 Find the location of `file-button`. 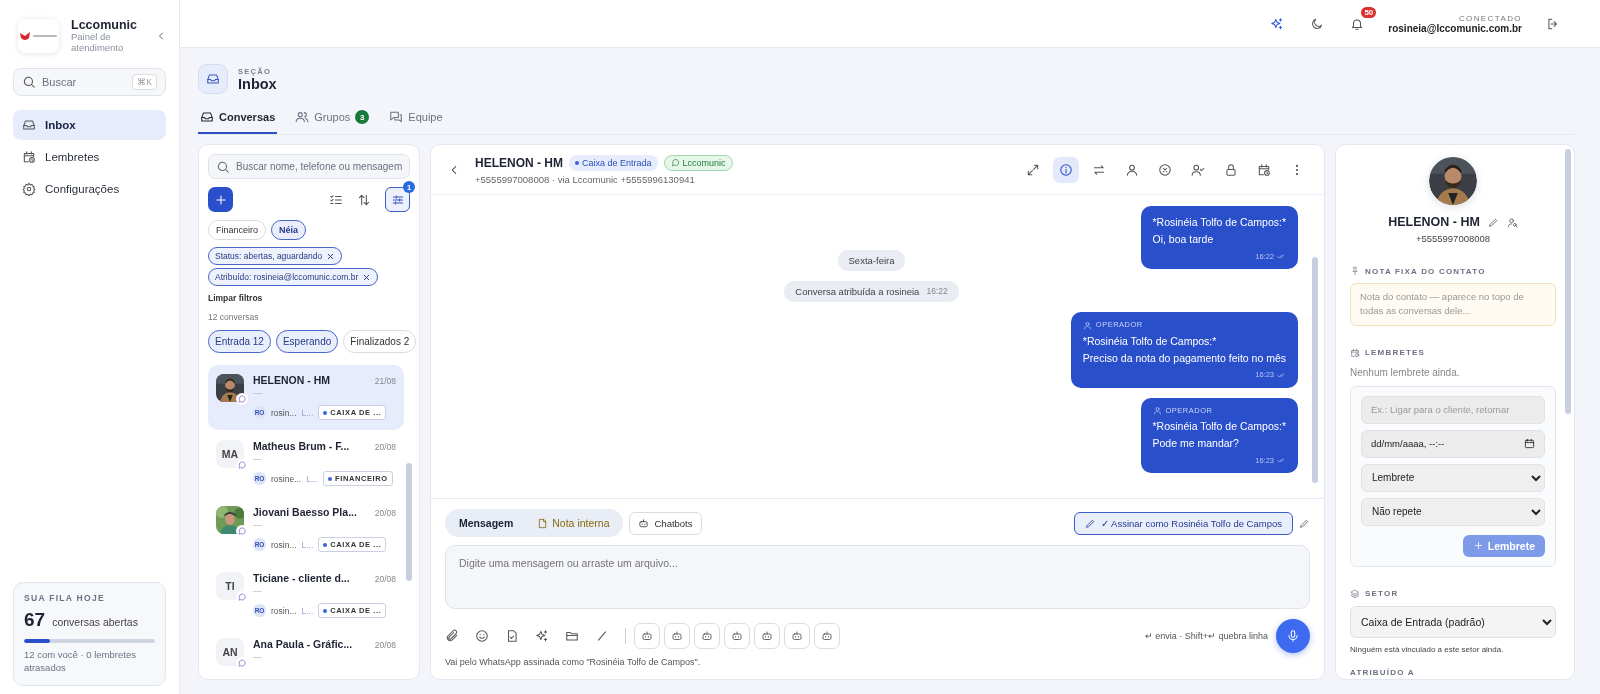

file-button is located at coordinates (512, 636).